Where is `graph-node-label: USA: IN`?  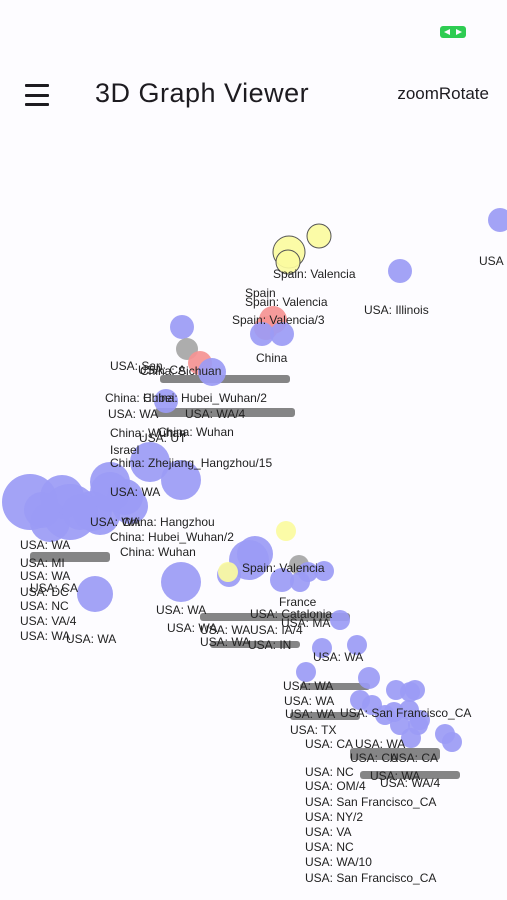 graph-node-label: USA: IN is located at coordinates (269, 645).